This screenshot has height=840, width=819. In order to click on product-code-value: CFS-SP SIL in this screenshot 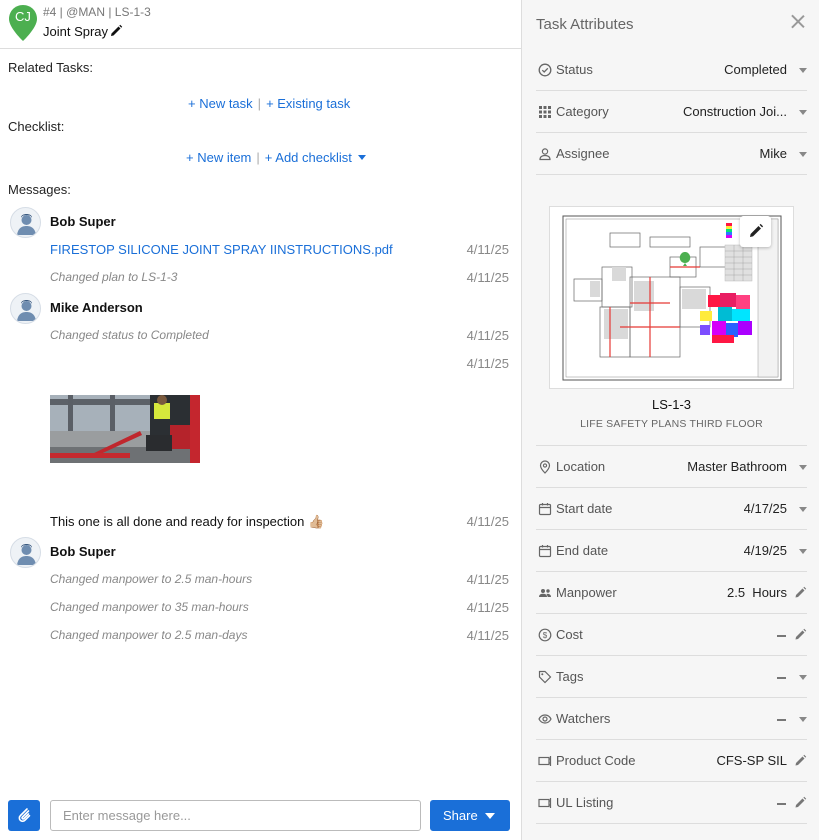, I will do `click(751, 760)`.